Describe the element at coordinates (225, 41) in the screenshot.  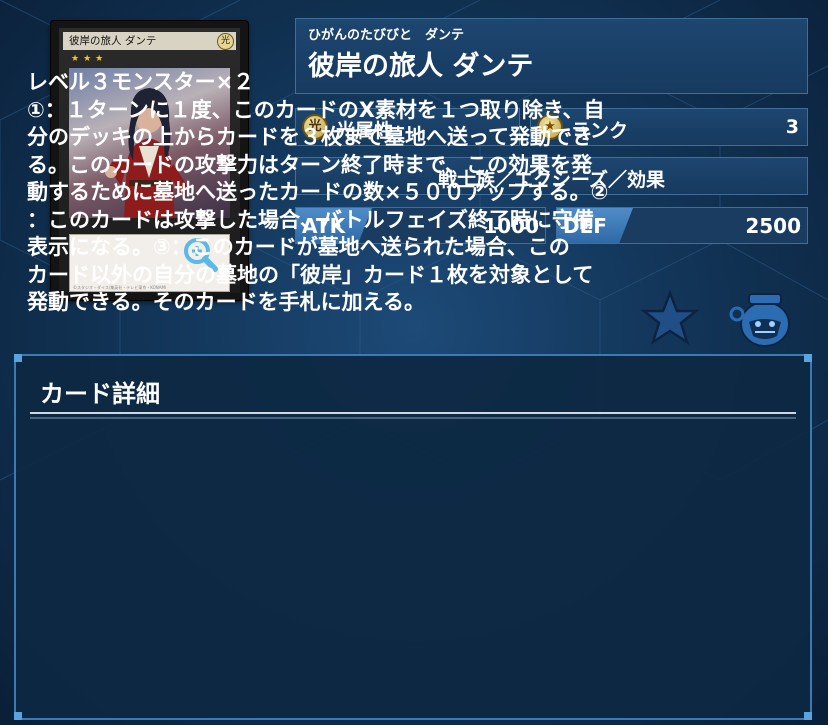
I see `card-attribute-icon: 光` at that location.